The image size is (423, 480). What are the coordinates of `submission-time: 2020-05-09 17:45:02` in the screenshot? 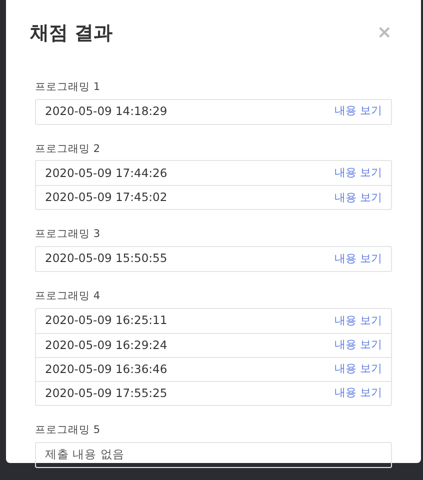 It's located at (106, 197).